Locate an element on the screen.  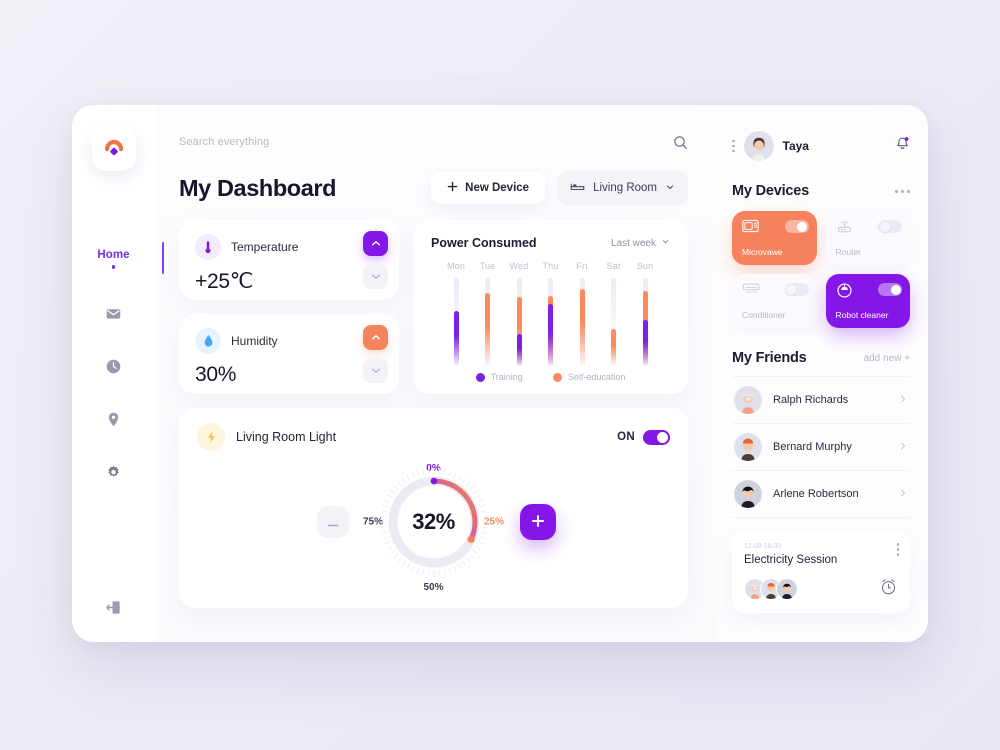
chart-header: Power Consumed Last week is located at coordinates (550, 243).